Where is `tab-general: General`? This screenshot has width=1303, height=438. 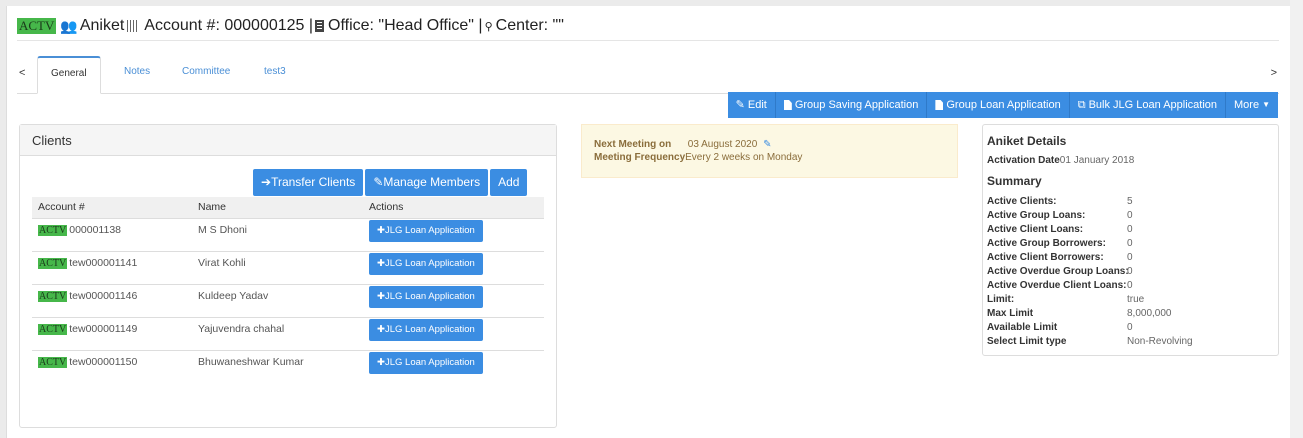 tab-general: General is located at coordinates (69, 75).